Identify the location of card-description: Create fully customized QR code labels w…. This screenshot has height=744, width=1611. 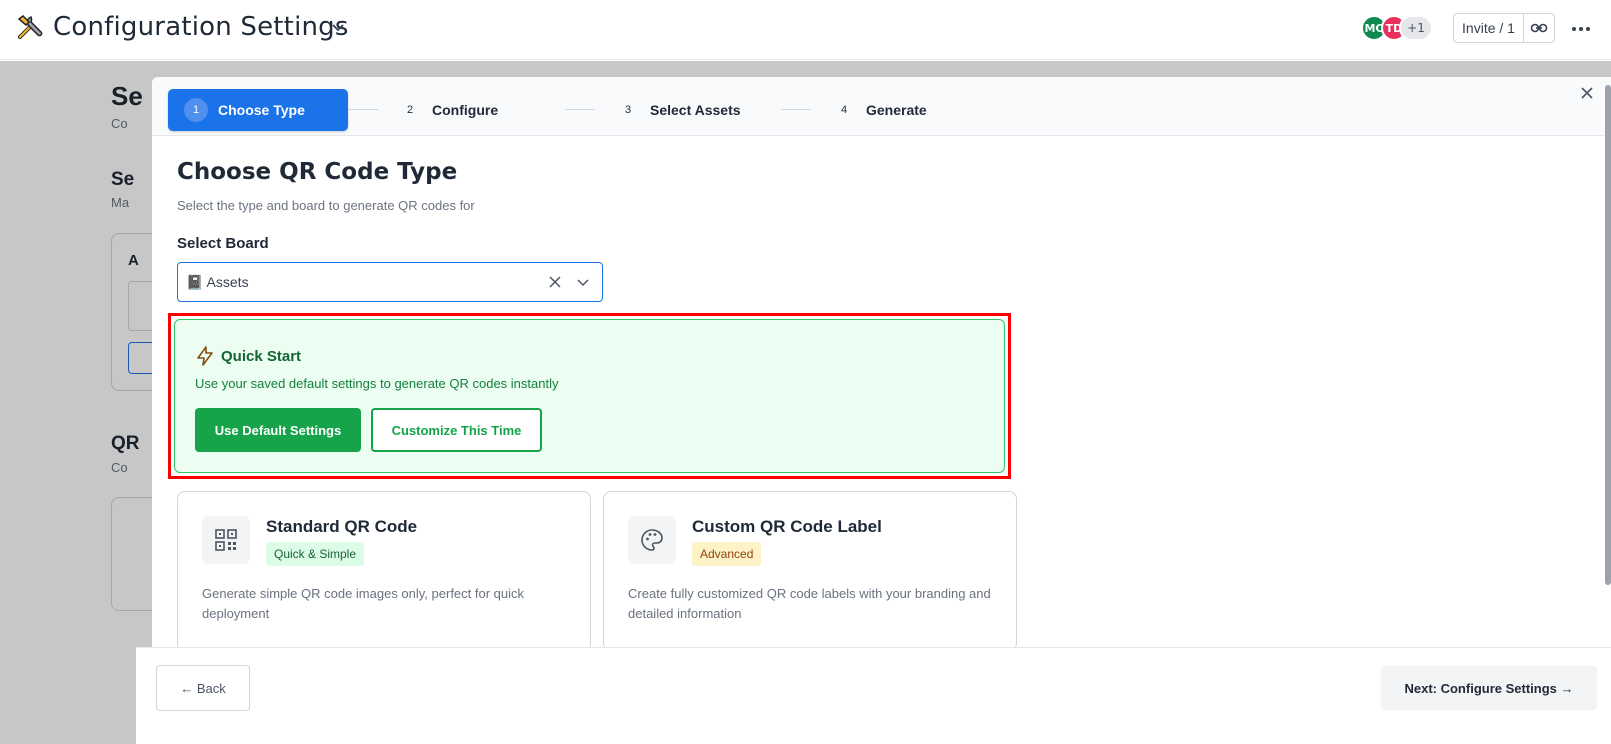
(809, 603).